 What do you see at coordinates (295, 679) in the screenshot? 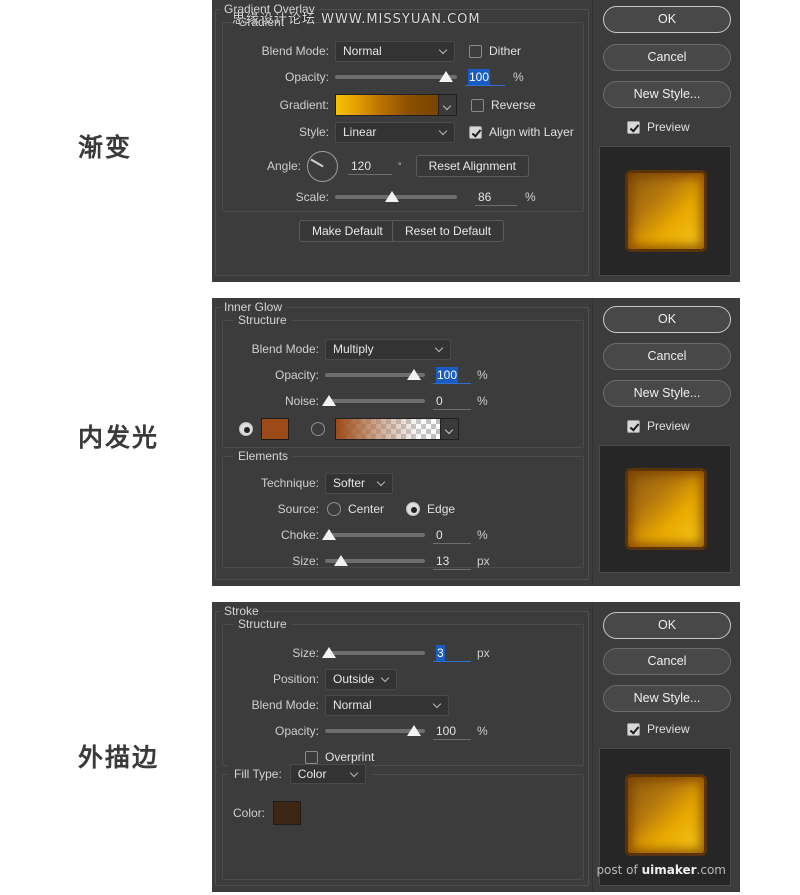
I see `position-label: Position:` at bounding box center [295, 679].